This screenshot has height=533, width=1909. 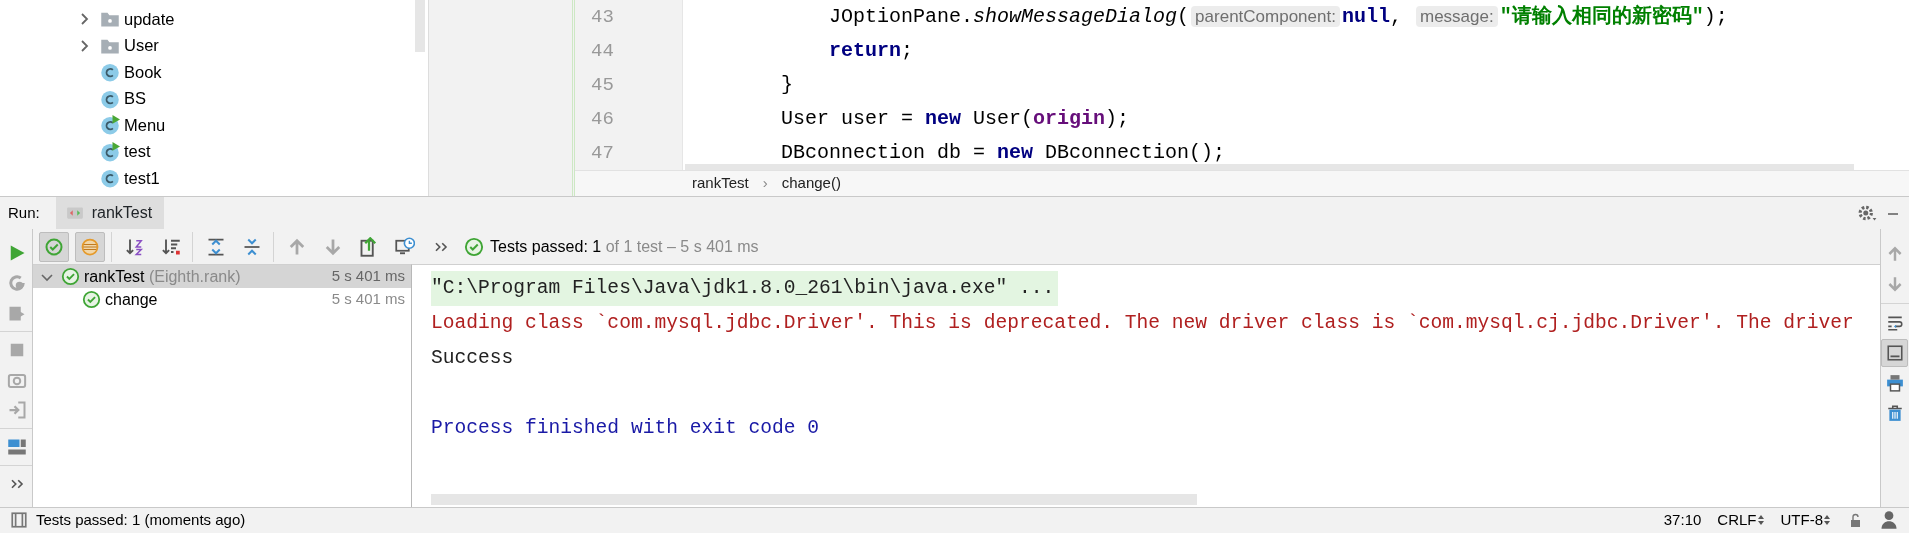 What do you see at coordinates (369, 246) in the screenshot?
I see `export-icon` at bounding box center [369, 246].